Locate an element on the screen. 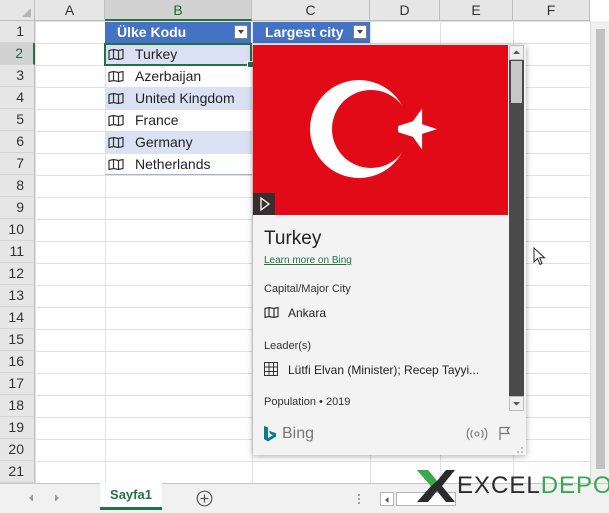 The width and height of the screenshot is (609, 513). row-header-6: 6 is located at coordinates (17, 142).